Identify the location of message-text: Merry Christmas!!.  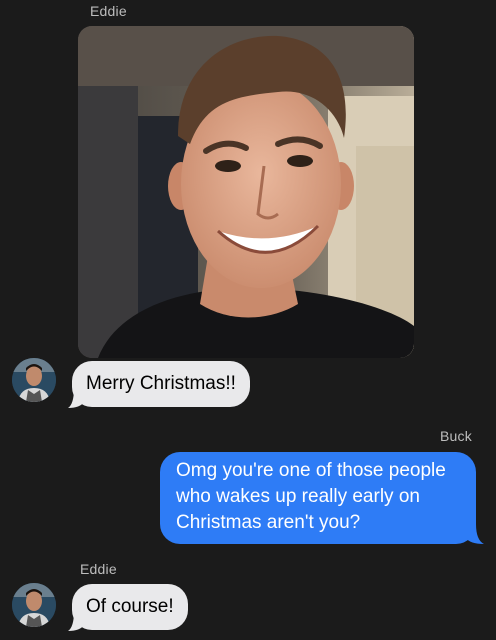
(161, 383).